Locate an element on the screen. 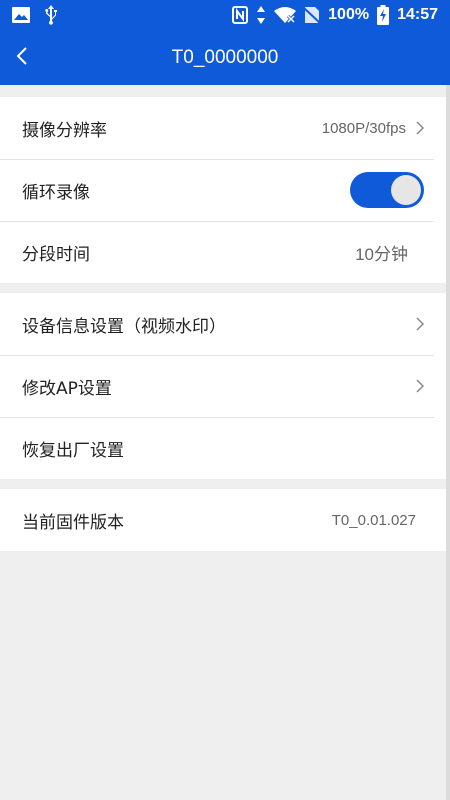  no-sim-icon is located at coordinates (312, 15).